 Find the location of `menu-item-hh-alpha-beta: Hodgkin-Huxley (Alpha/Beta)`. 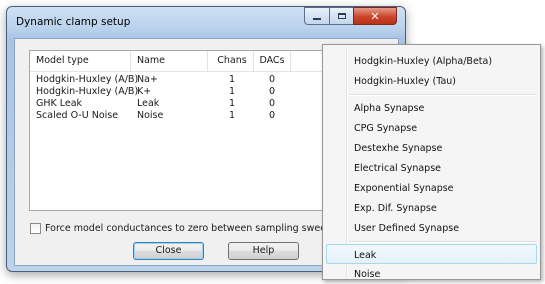

menu-item-hh-alpha-beta: Hodgkin-Huxley (Alpha/Beta) is located at coordinates (423, 62).